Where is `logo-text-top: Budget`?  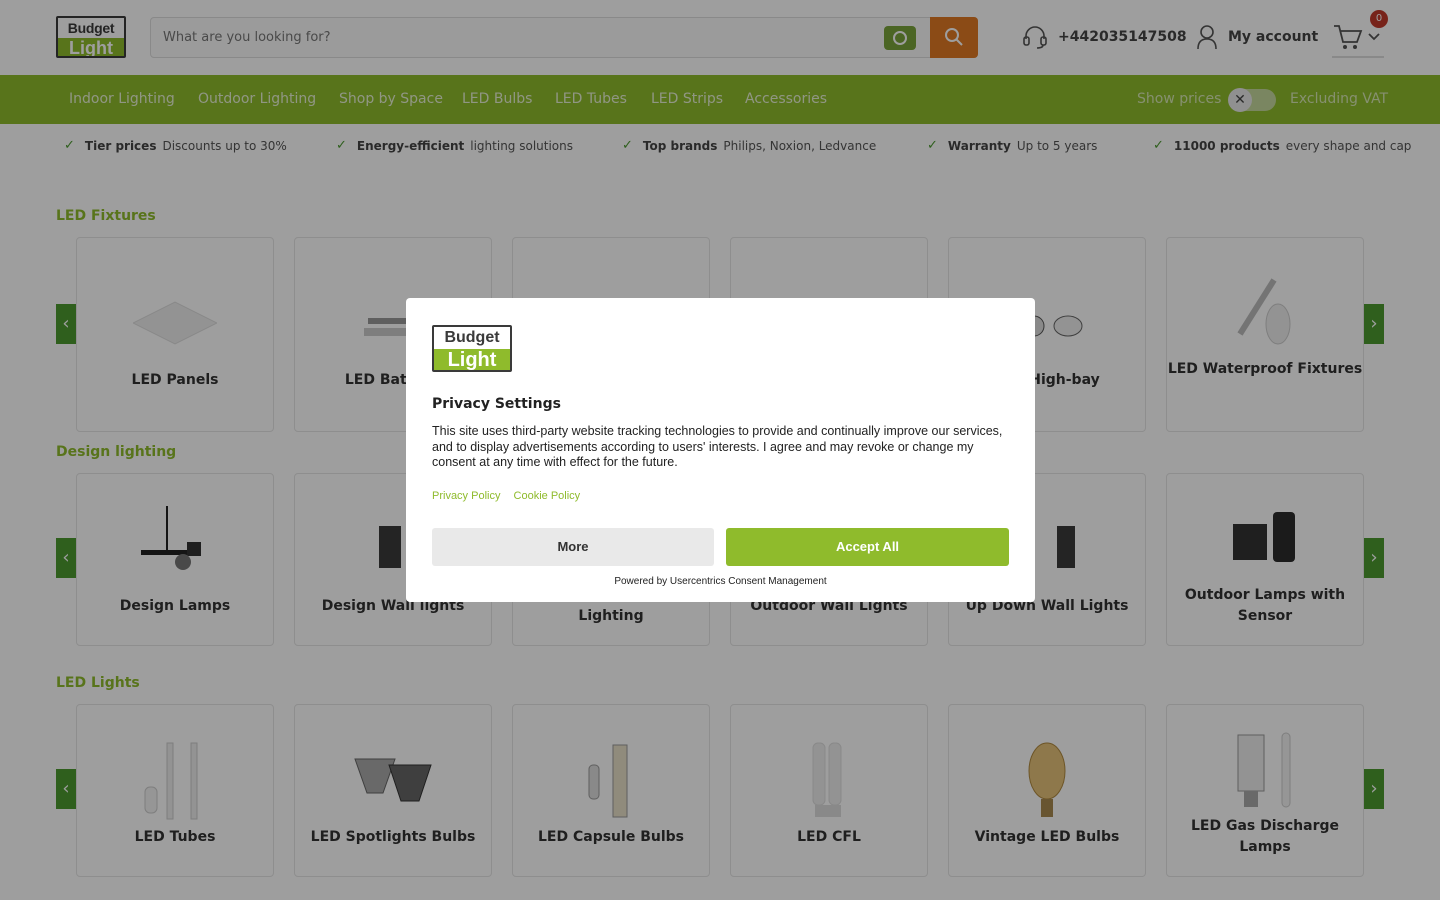
logo-text-top: Budget is located at coordinates (472, 338).